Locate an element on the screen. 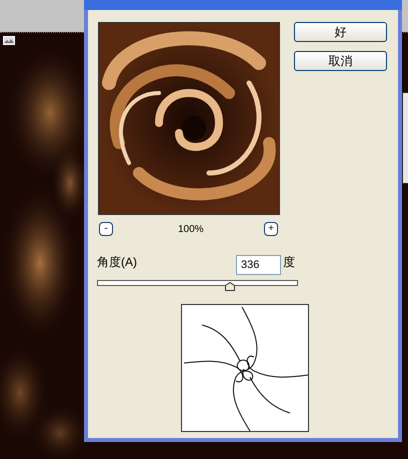 This screenshot has height=459, width=408. zoom-level: 100% is located at coordinates (191, 230).